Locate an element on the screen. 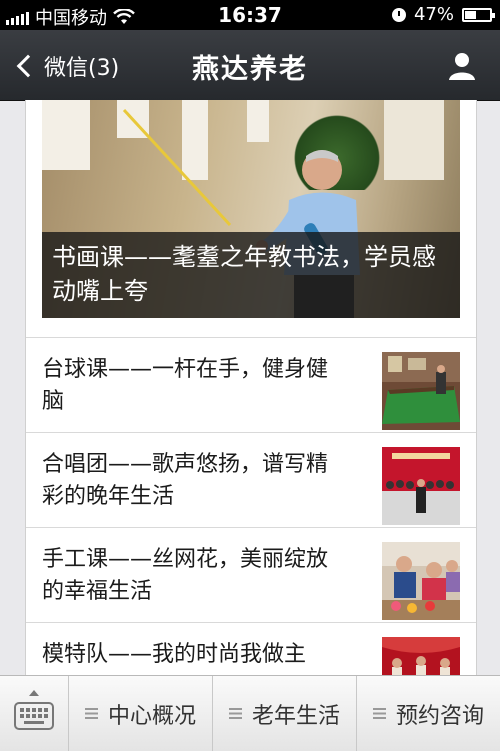  menu-tab-label: 中心概况 is located at coordinates (151, 716).